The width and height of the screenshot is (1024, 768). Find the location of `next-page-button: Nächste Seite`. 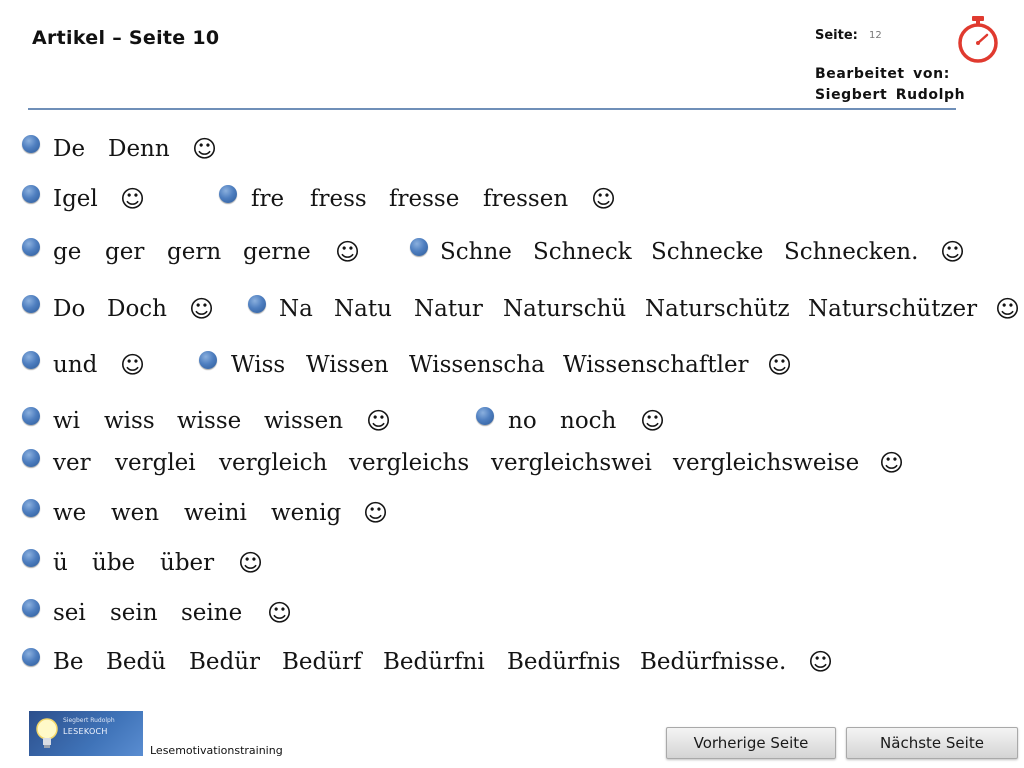

next-page-button: Nächste Seite is located at coordinates (932, 743).